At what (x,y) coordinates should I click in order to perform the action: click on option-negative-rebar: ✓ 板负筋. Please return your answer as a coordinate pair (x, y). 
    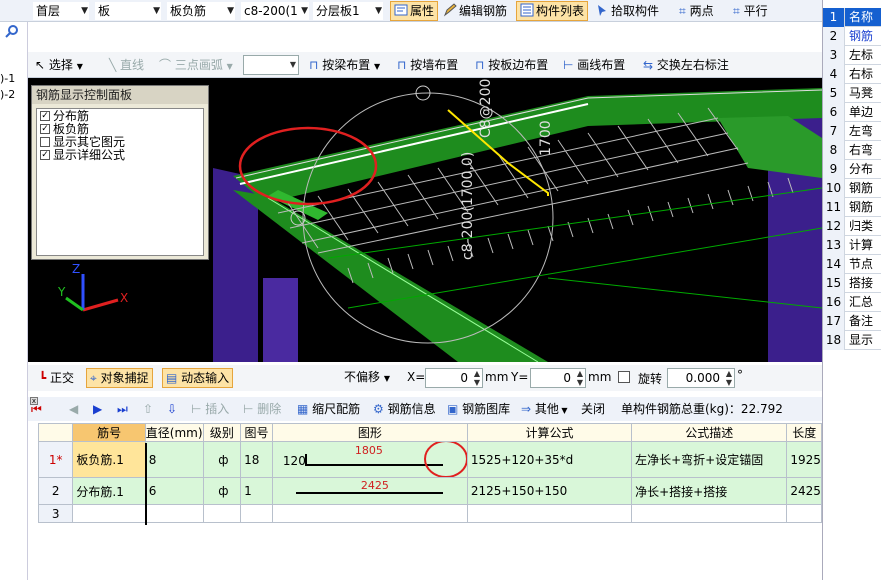
    Looking at the image, I should click on (120, 129).